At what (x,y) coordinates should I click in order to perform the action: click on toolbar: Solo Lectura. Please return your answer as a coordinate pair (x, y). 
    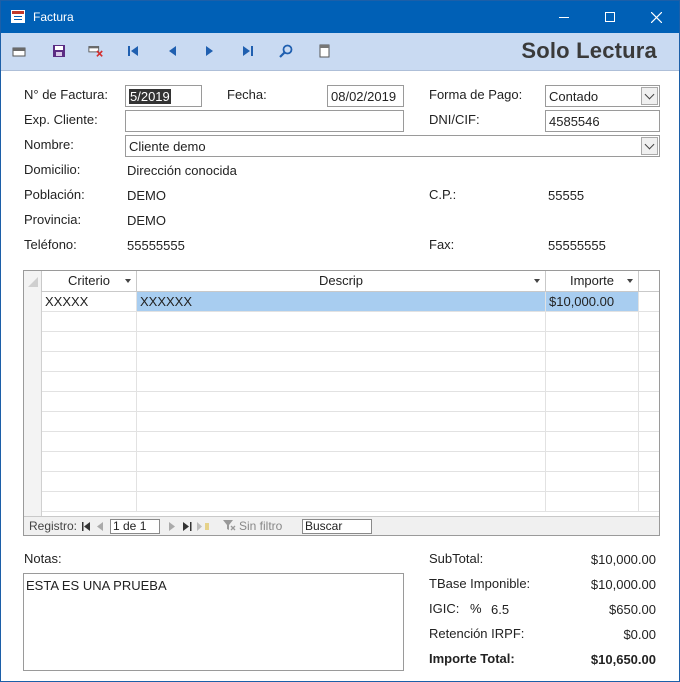
    Looking at the image, I should click on (340, 52).